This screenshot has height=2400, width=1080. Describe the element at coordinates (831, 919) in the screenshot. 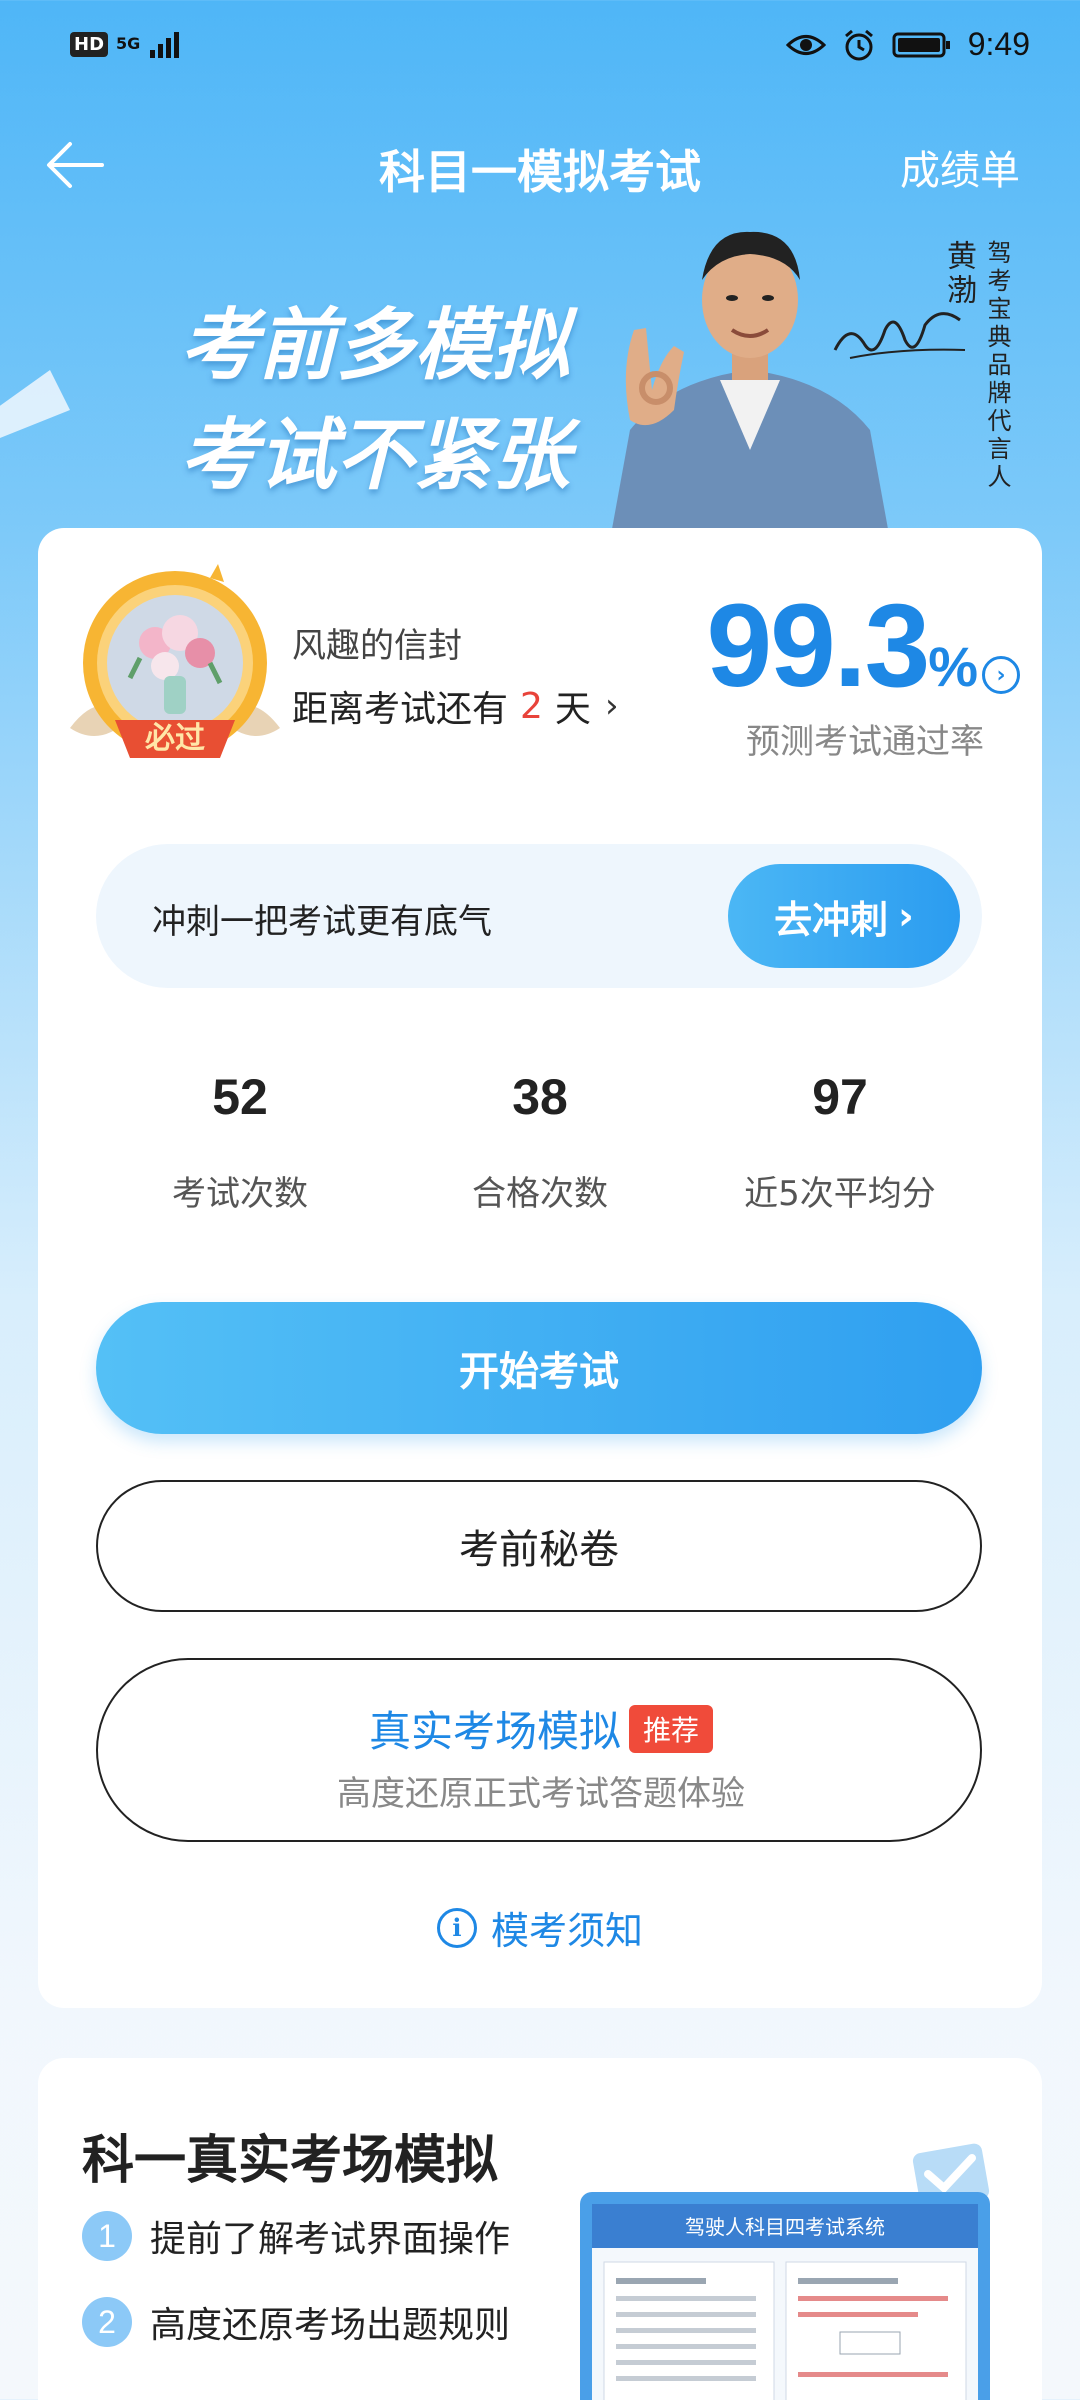

I see `sprint-button-label: 去冲刺` at that location.